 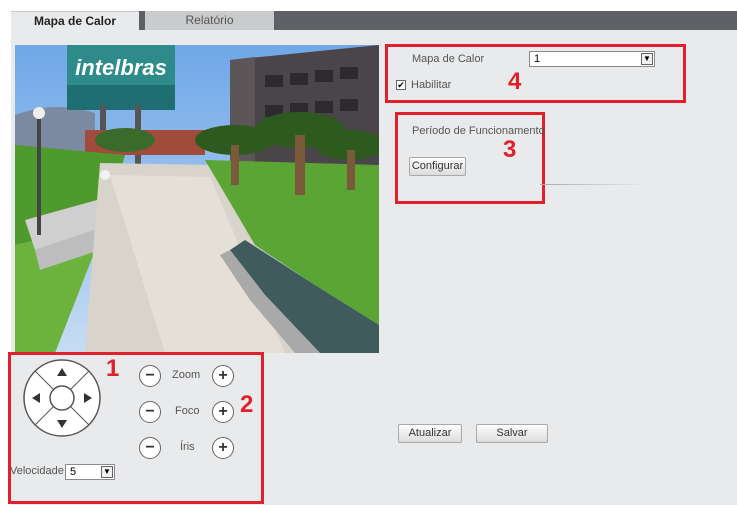 What do you see at coordinates (537, 59) in the screenshot?
I see `heatmap-select-value: 1` at bounding box center [537, 59].